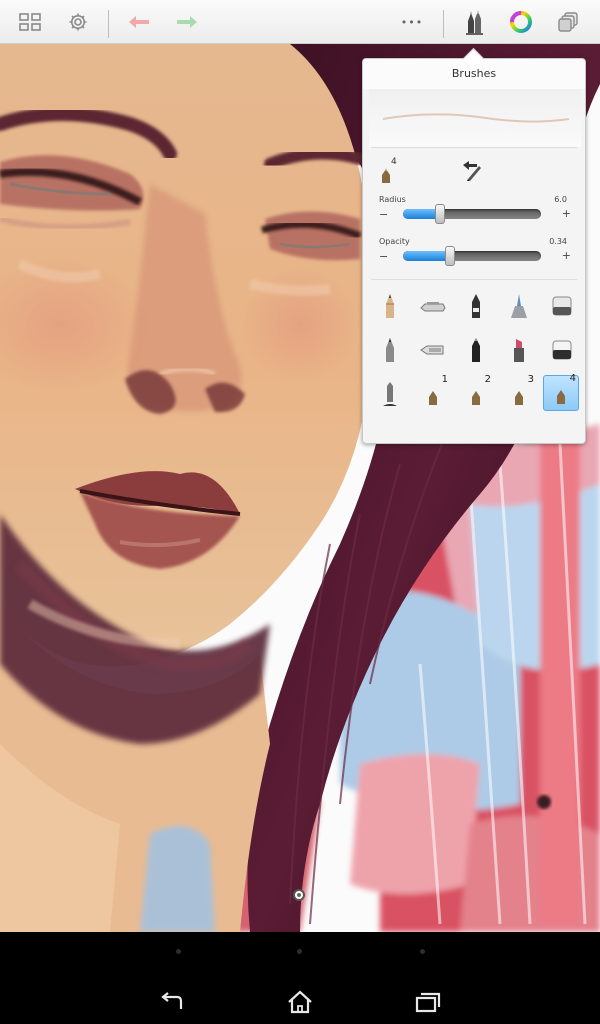 The height and width of the screenshot is (1024, 600). Describe the element at coordinates (300, 1002) in the screenshot. I see `home-icon` at that location.